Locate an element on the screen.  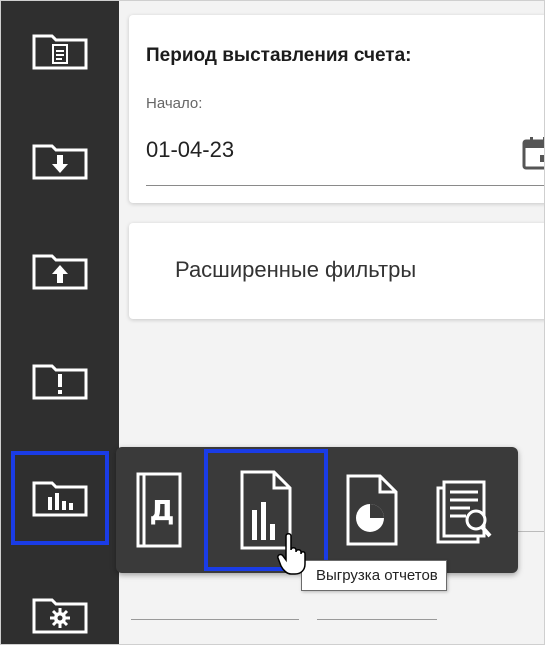
sidebar-item-reports is located at coordinates (60, 498).